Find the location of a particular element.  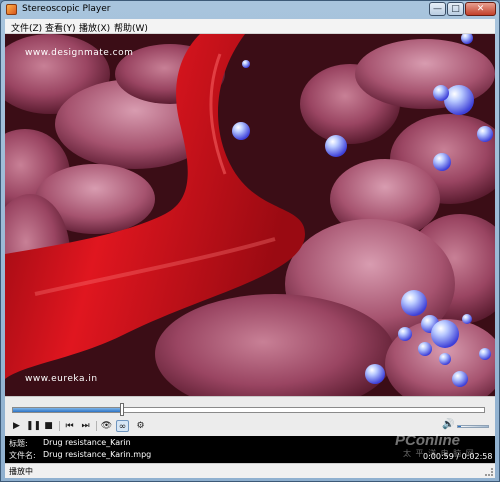

previous-button: ⏮ is located at coordinates (69, 426).